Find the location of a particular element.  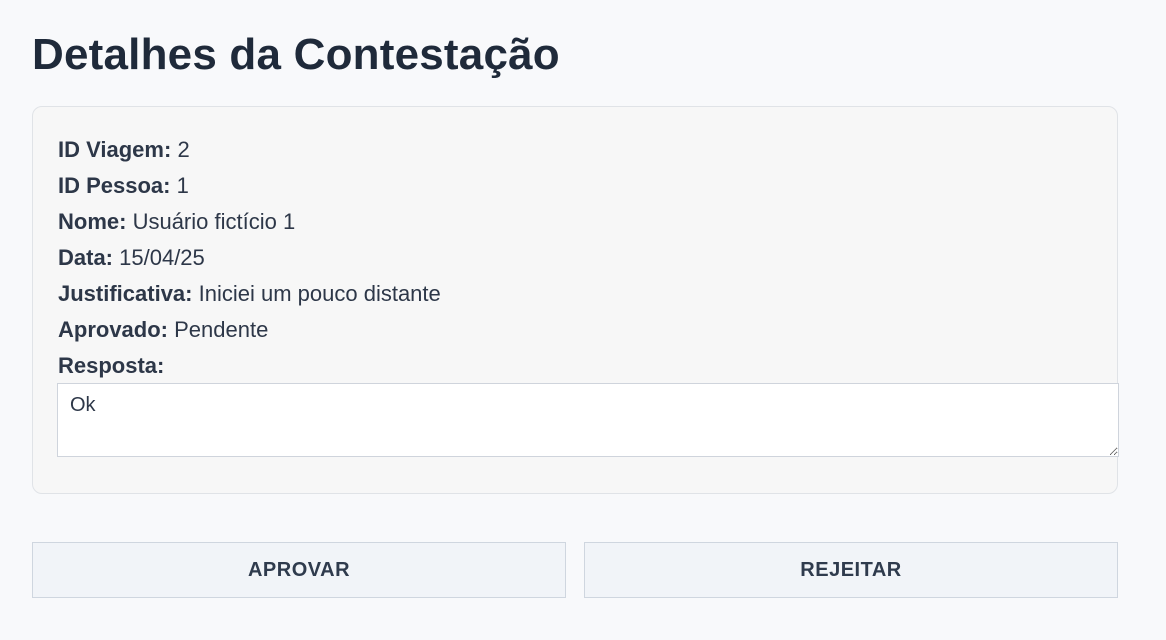

approve-button: APROVAR is located at coordinates (299, 570).